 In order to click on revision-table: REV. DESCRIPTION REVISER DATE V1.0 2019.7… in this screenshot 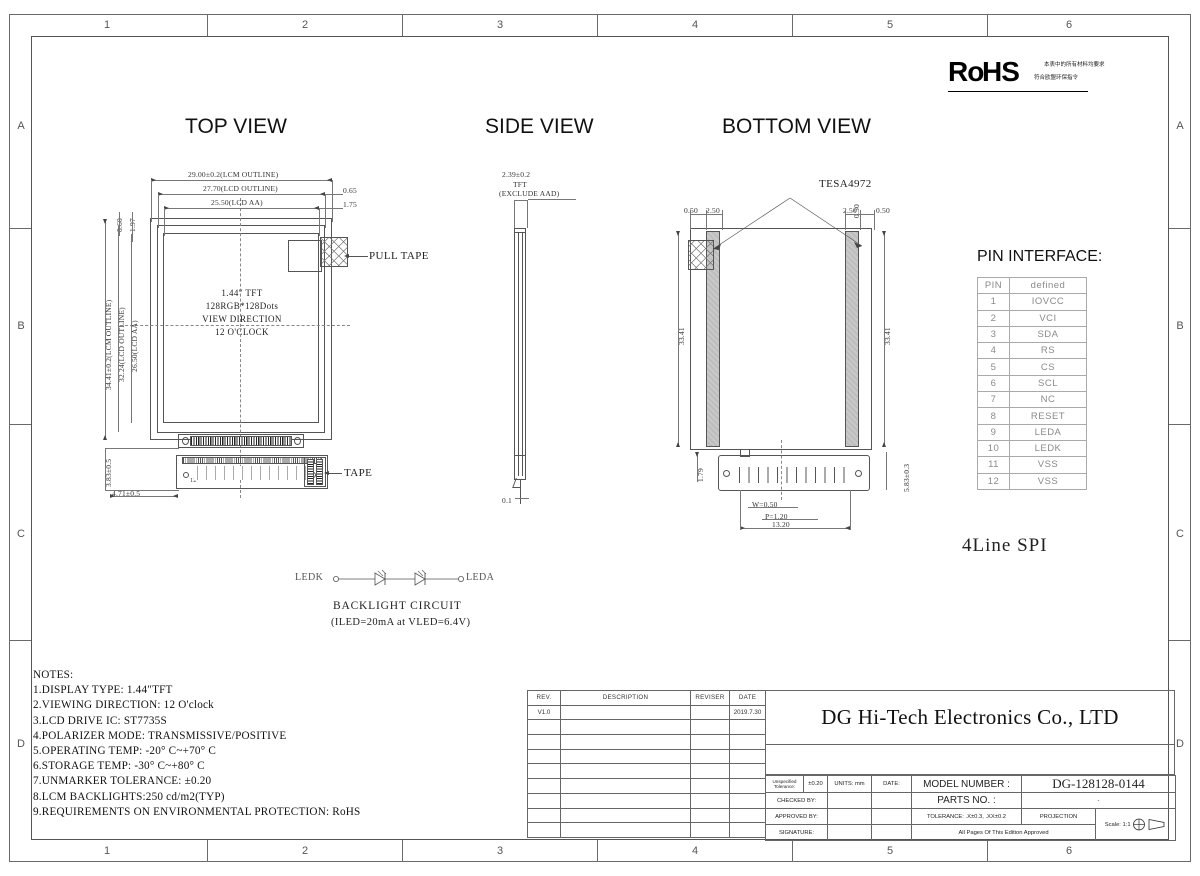, I will do `click(646, 764)`.